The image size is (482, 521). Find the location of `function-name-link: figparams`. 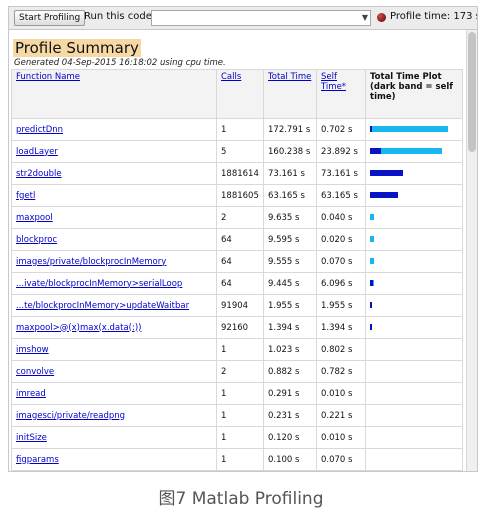

function-name-link: figparams is located at coordinates (114, 459).